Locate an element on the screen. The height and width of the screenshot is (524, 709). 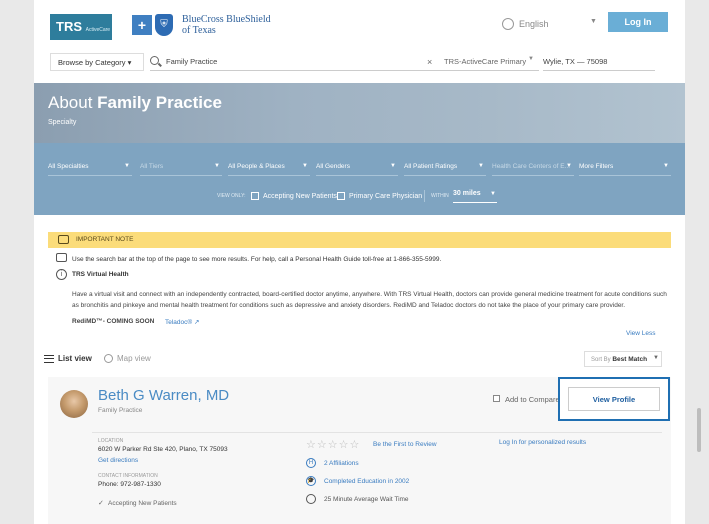
browse-by-category-dropdown: Browse by Category ▾ is located at coordinates (97, 62).